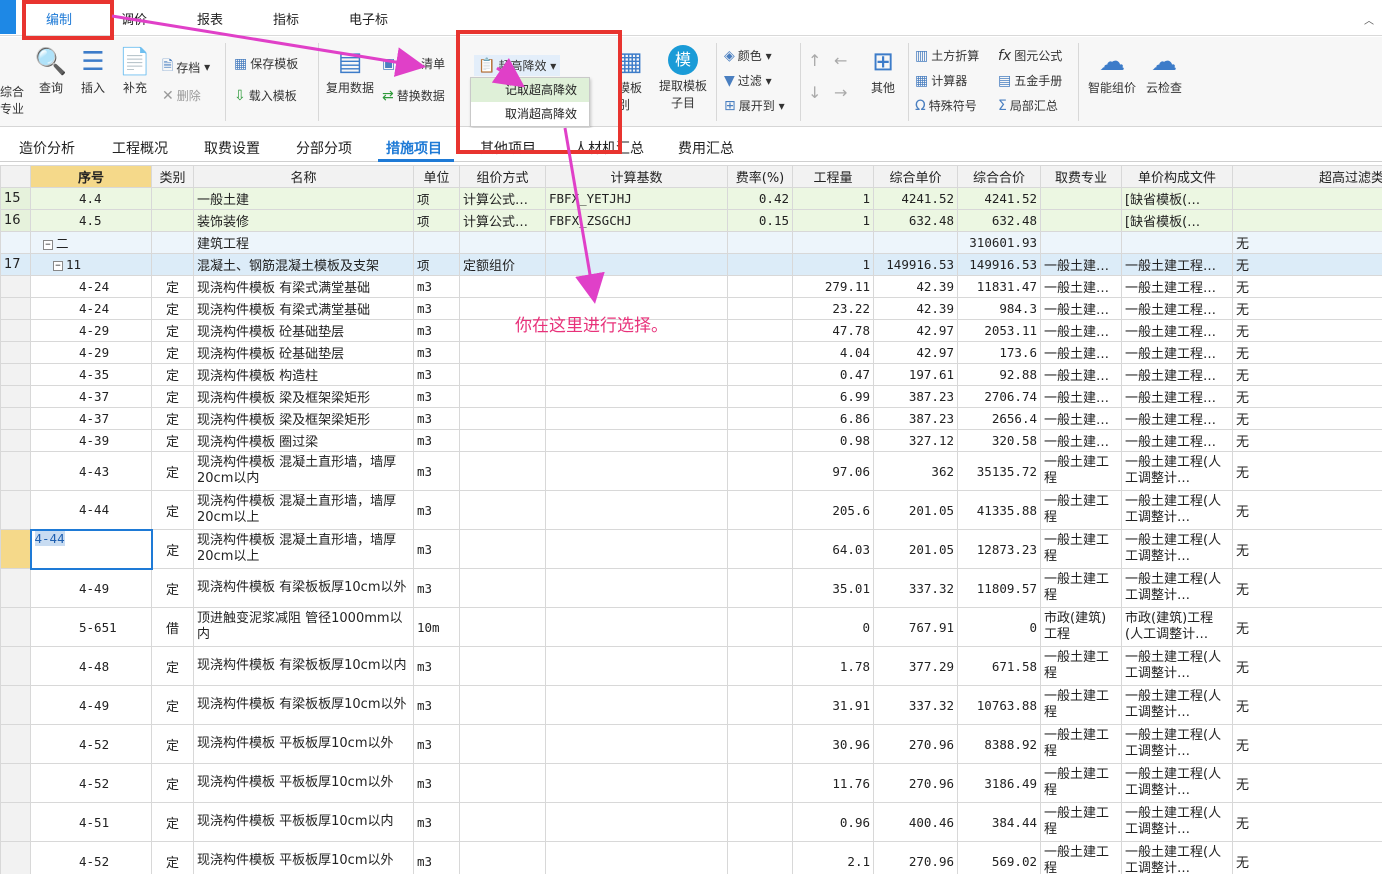 The image size is (1382, 874). Describe the element at coordinates (833, 286) in the screenshot. I see `qty-cell: 279.11` at that location.